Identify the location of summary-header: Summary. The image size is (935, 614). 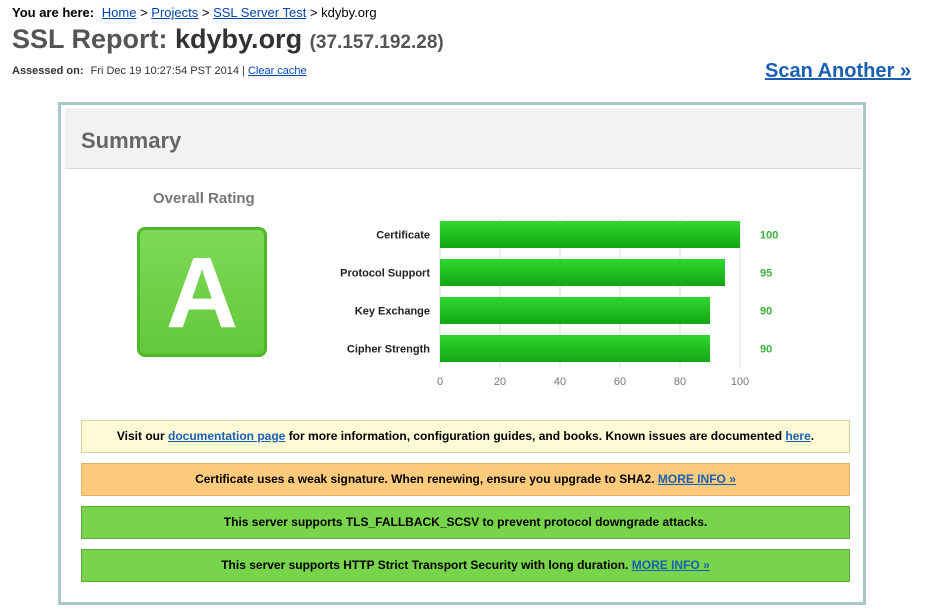
(463, 138).